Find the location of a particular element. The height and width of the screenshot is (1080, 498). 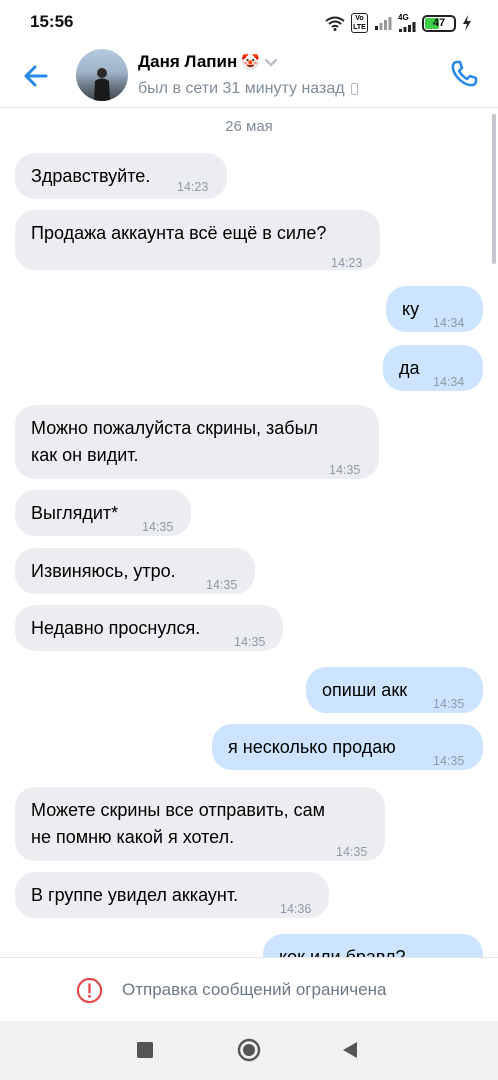

date-separator: 26 мая is located at coordinates (249, 126).